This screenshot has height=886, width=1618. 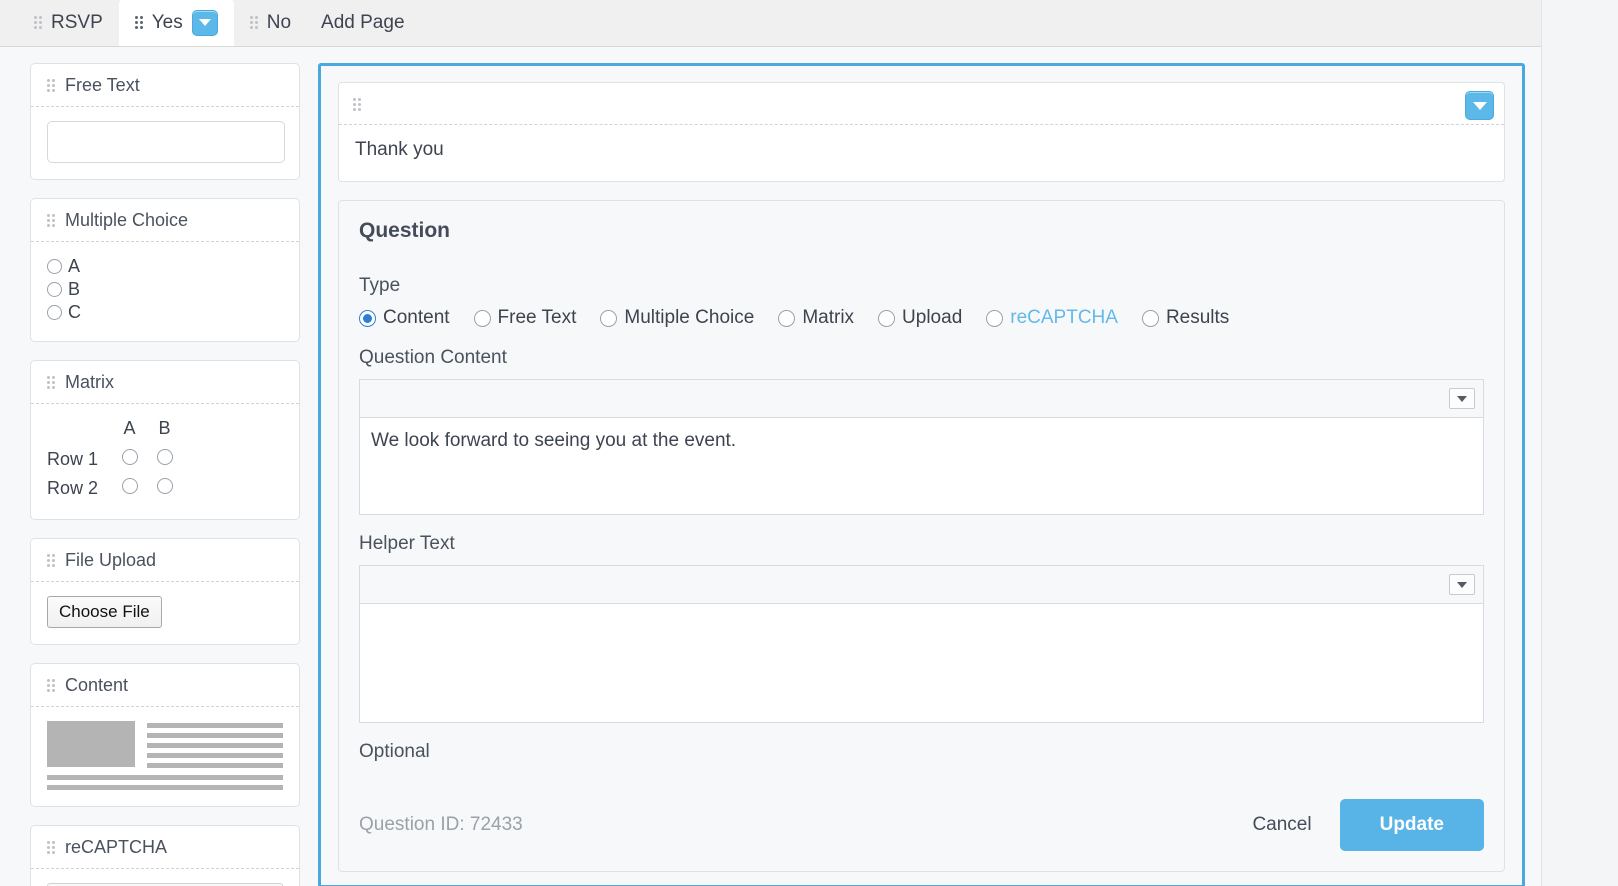 I want to click on question-preview-header, so click(x=921, y=104).